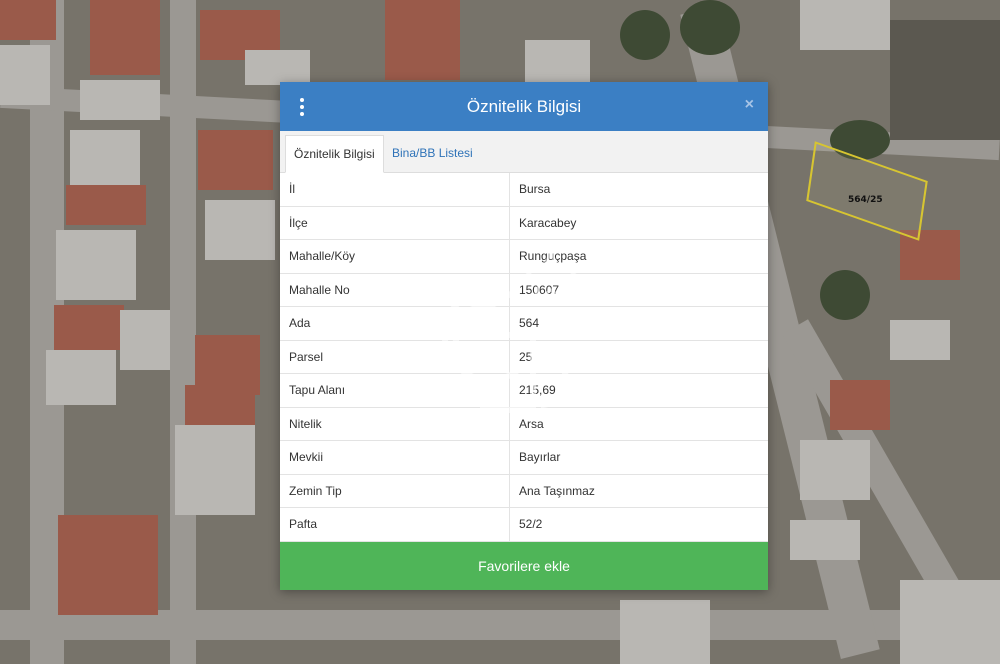  I want to click on attribute-key: Mahalle/Köy, so click(395, 256).